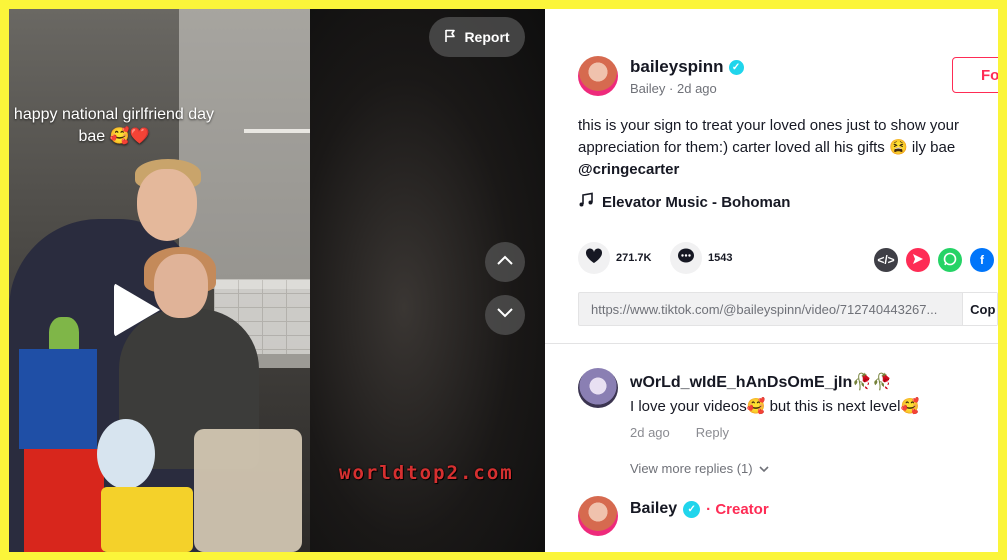 This screenshot has width=1007, height=560. Describe the element at coordinates (598, 76) in the screenshot. I see `author-avatar` at that location.